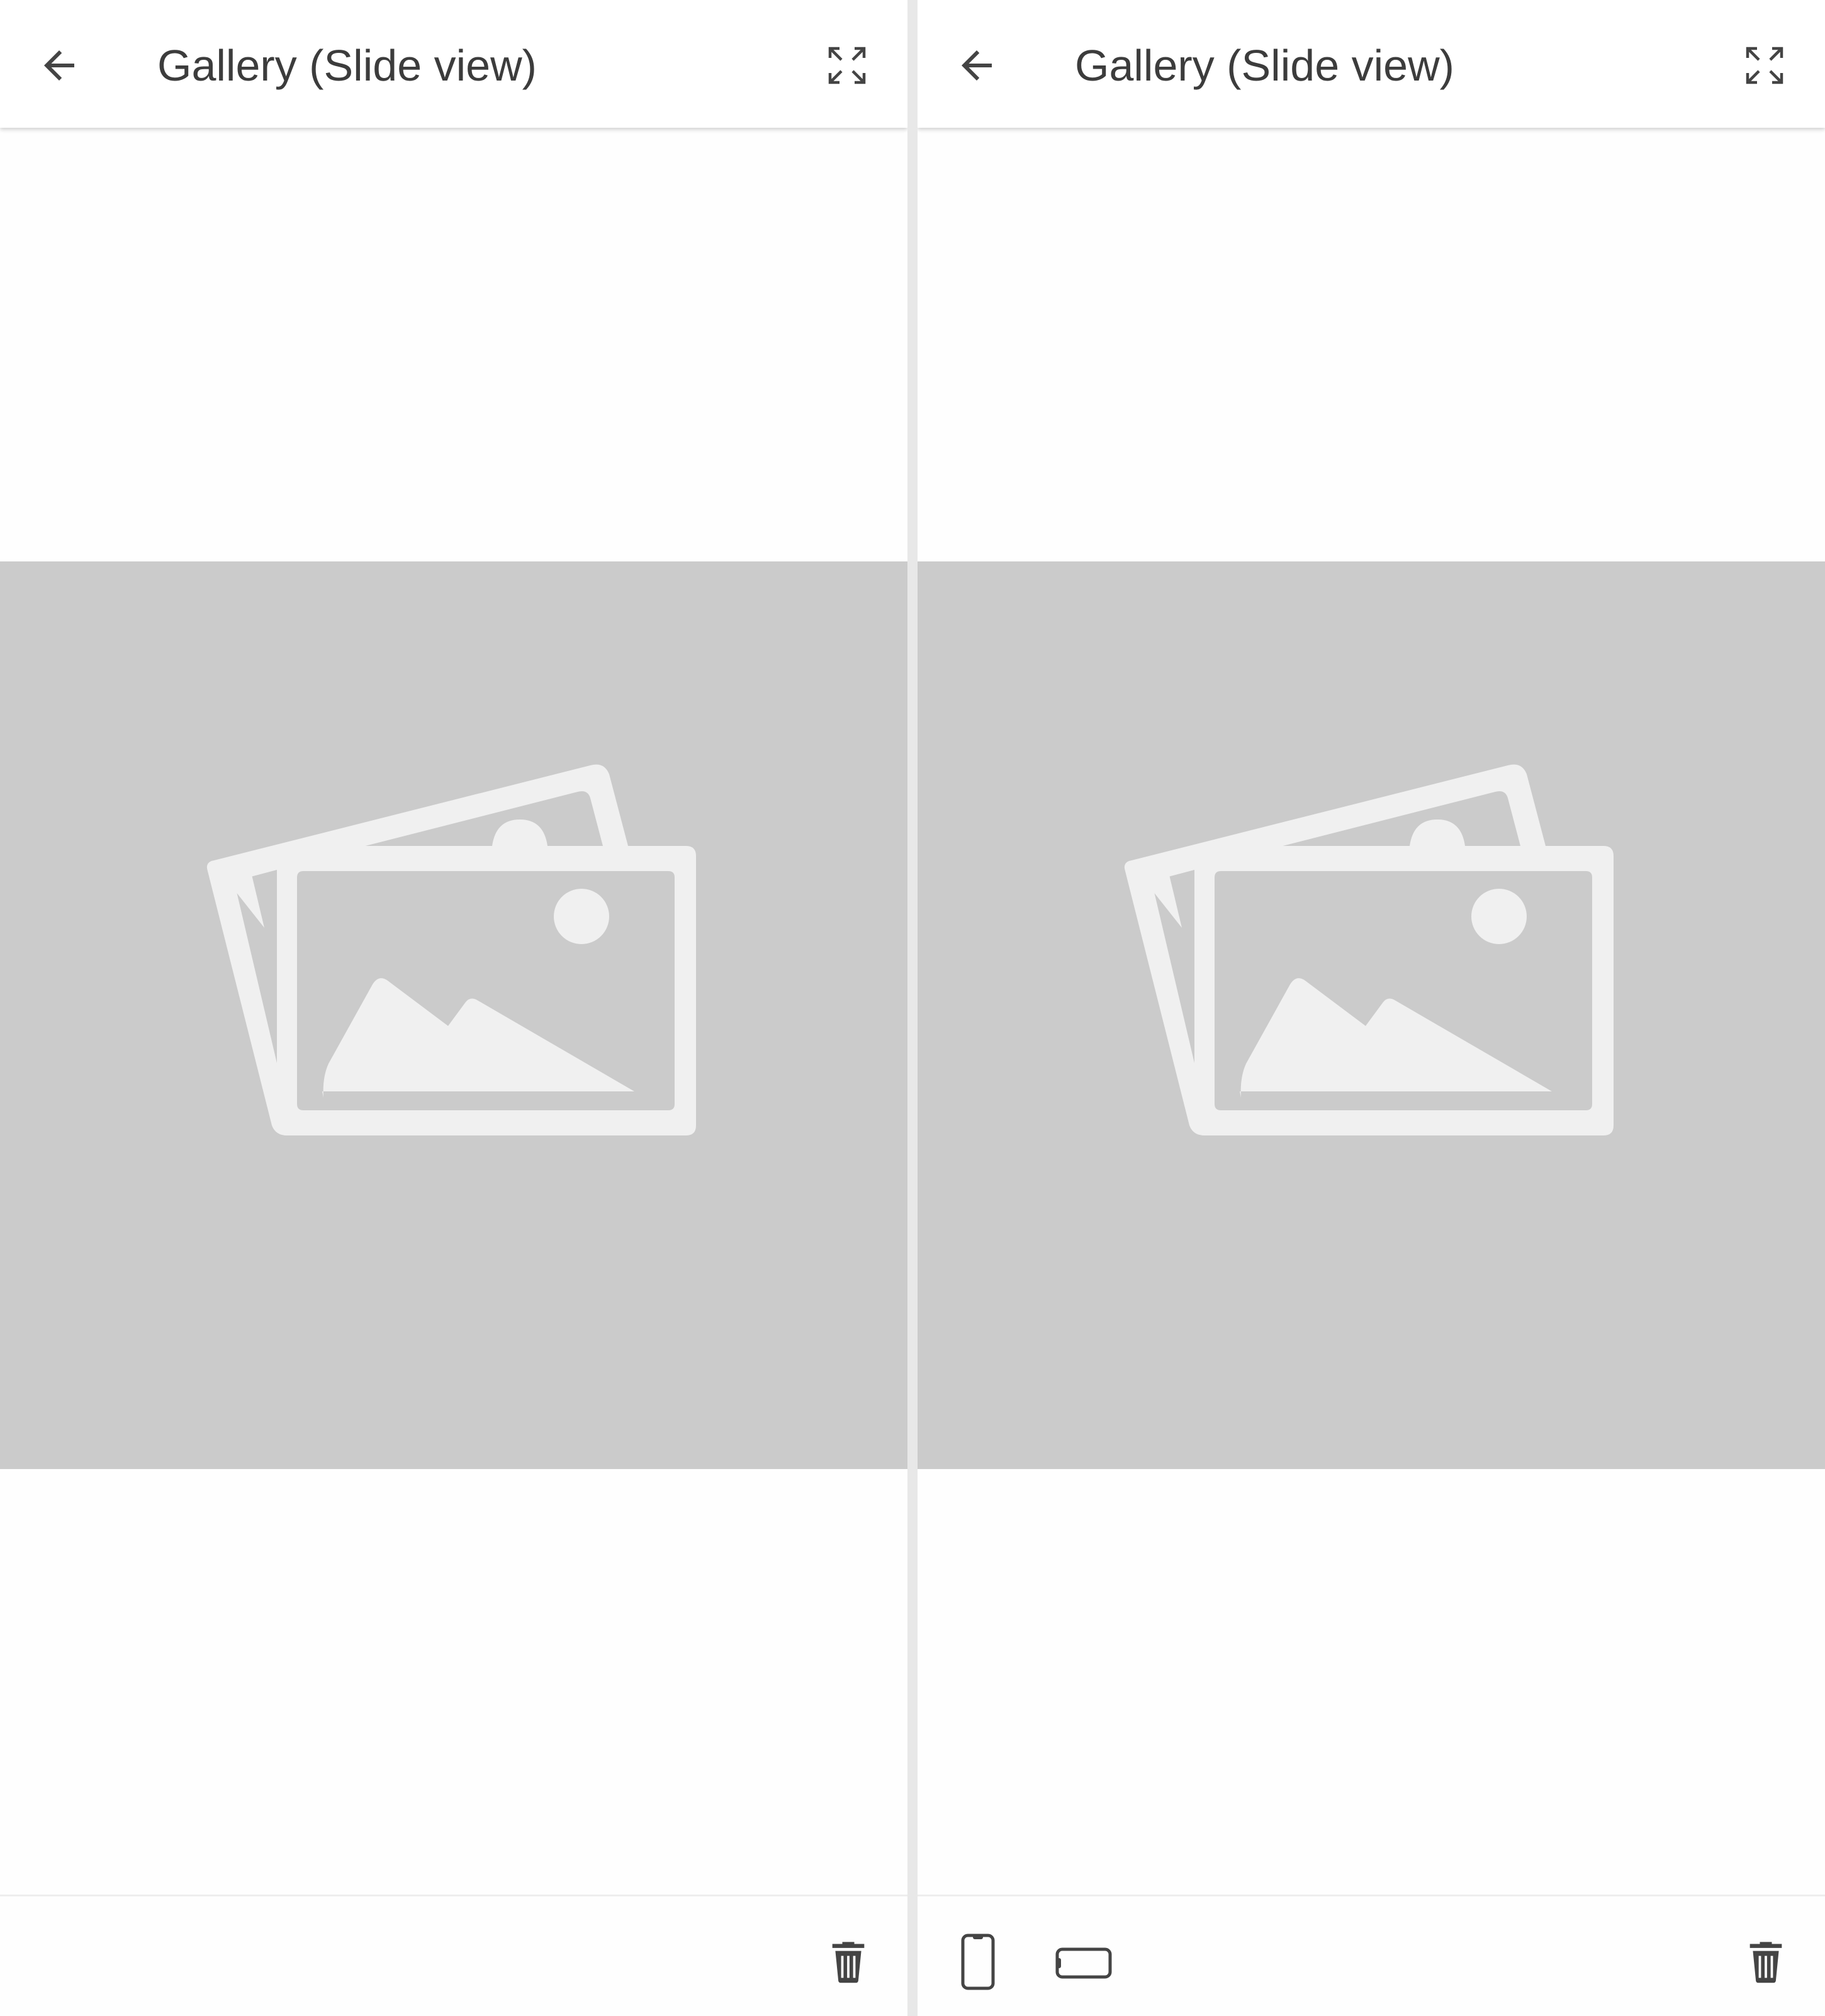 The height and width of the screenshot is (2016, 1825). I want to click on portrait-orientation-button, so click(977, 1961).